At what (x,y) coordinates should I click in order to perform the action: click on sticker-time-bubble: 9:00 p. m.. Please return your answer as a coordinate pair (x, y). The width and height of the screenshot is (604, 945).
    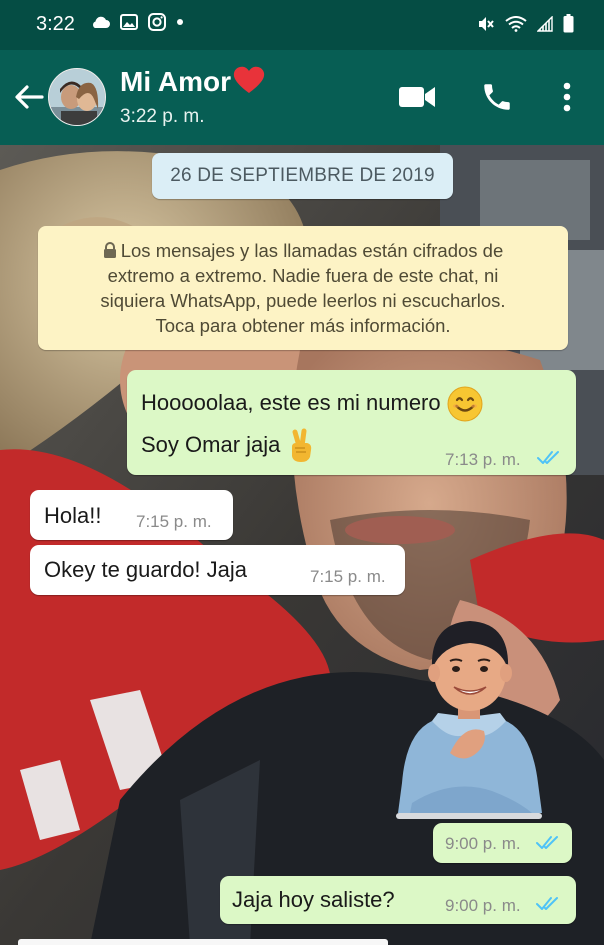
    Looking at the image, I should click on (502, 843).